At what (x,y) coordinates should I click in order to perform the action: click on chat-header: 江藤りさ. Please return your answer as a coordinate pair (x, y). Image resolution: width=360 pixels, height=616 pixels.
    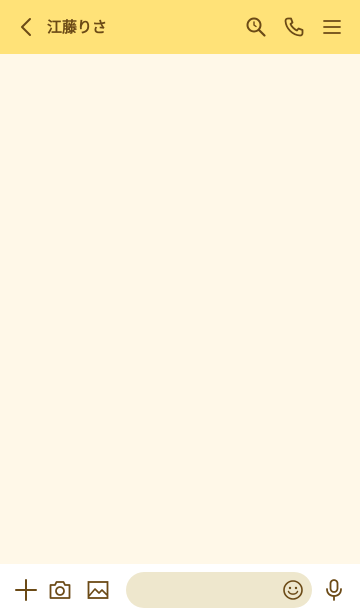
    Looking at the image, I should click on (180, 27).